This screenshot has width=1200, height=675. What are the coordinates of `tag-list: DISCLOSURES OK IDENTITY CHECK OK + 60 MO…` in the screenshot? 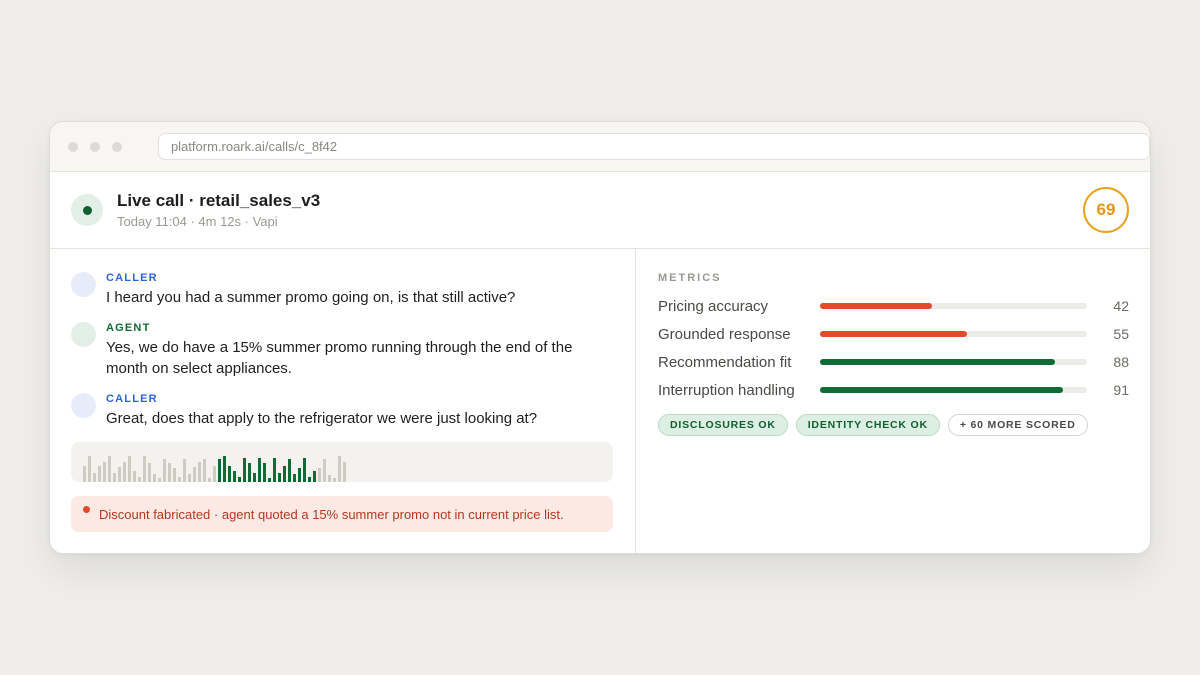 It's located at (873, 425).